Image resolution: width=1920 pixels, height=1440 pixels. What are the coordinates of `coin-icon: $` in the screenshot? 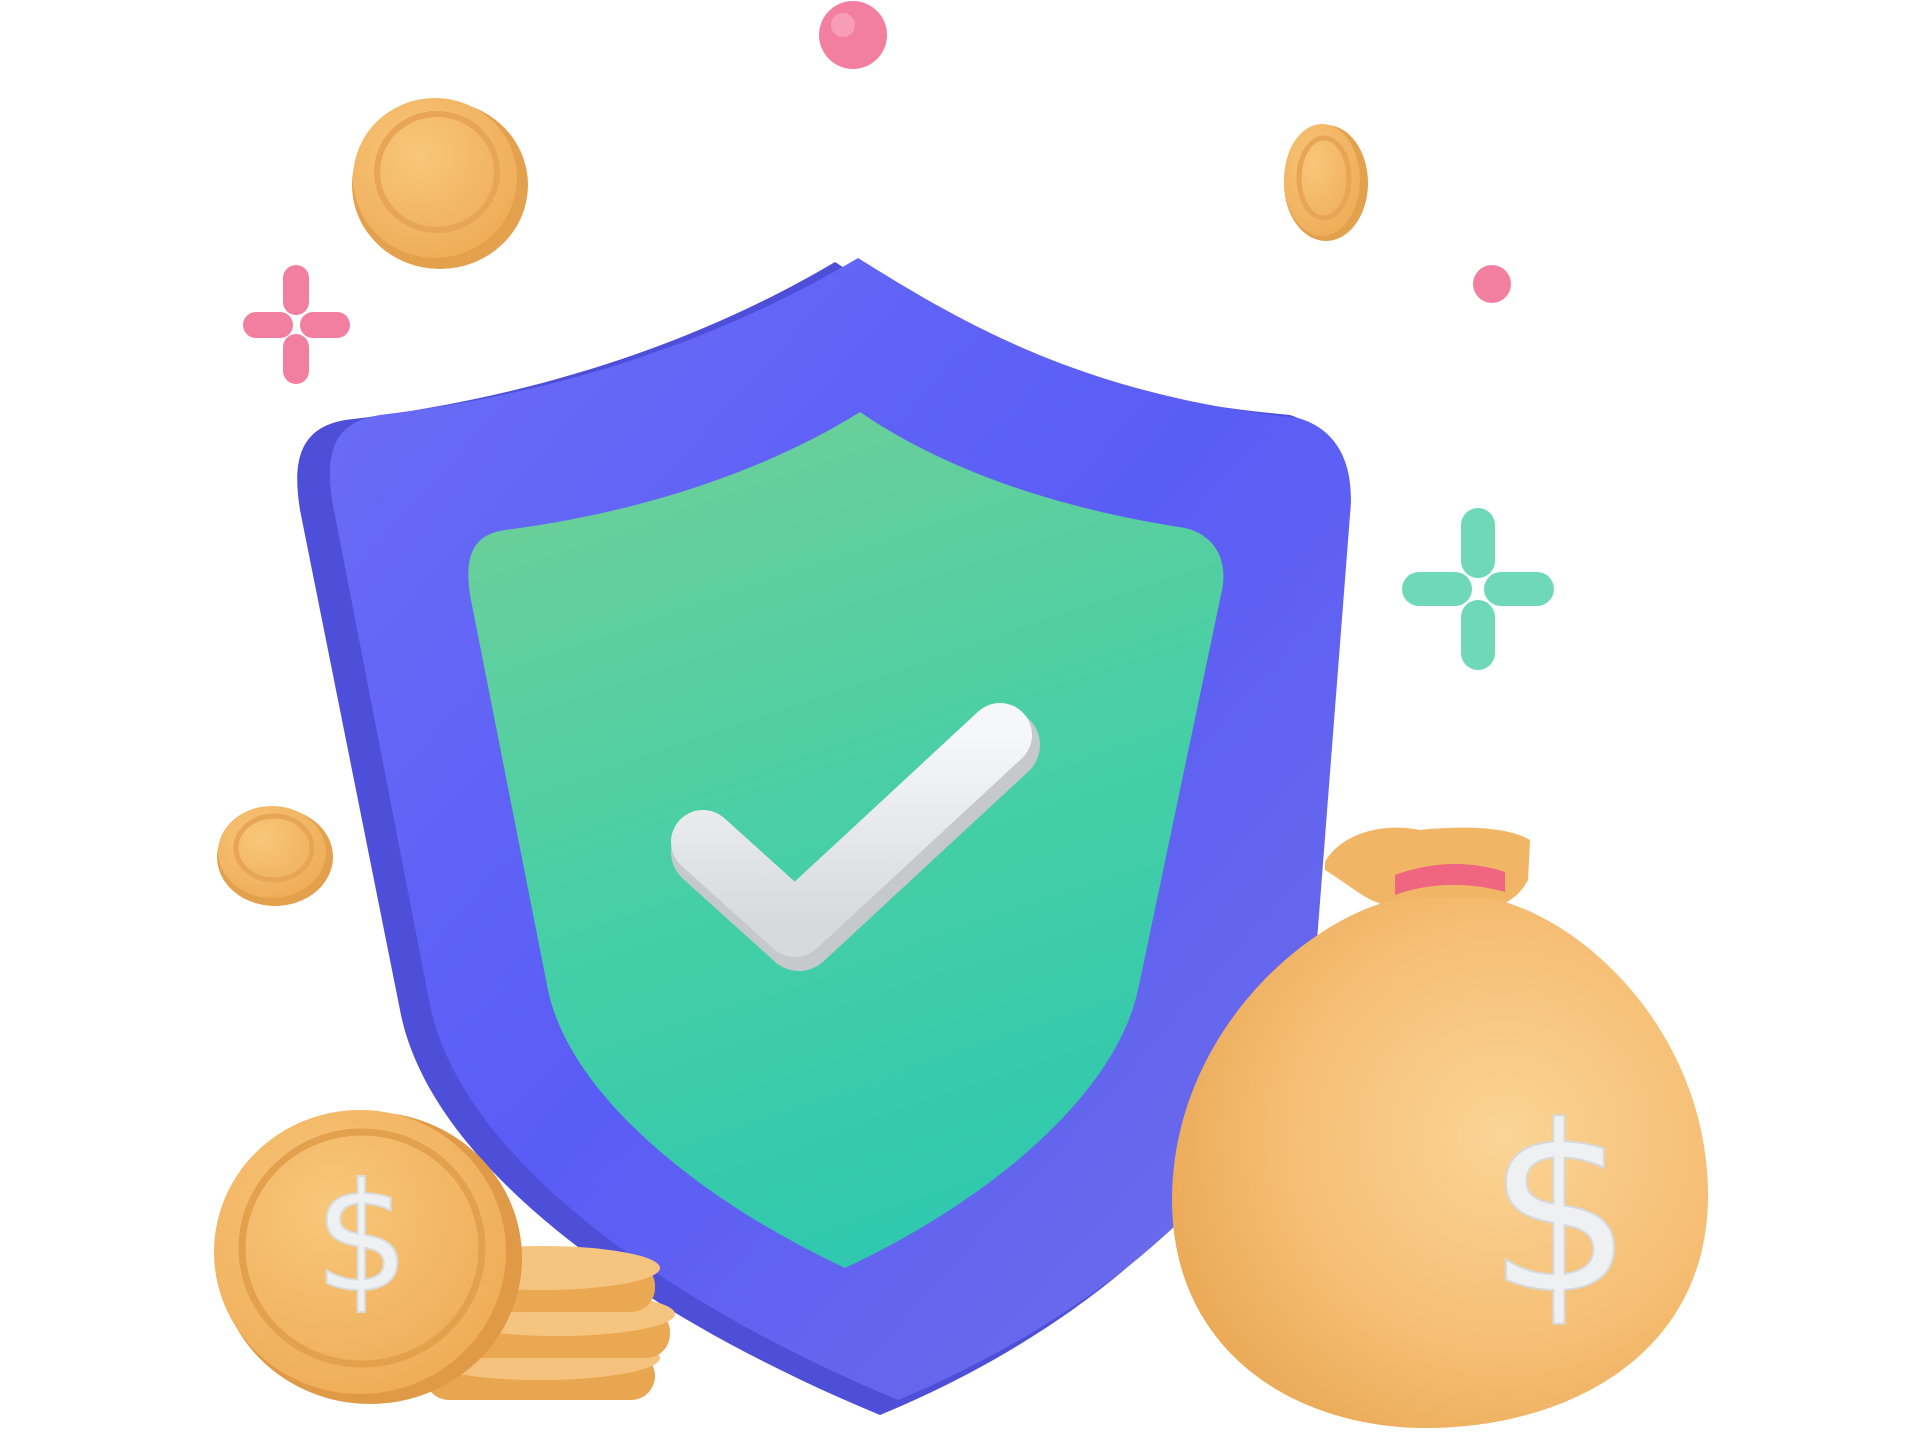 It's located at (368, 1257).